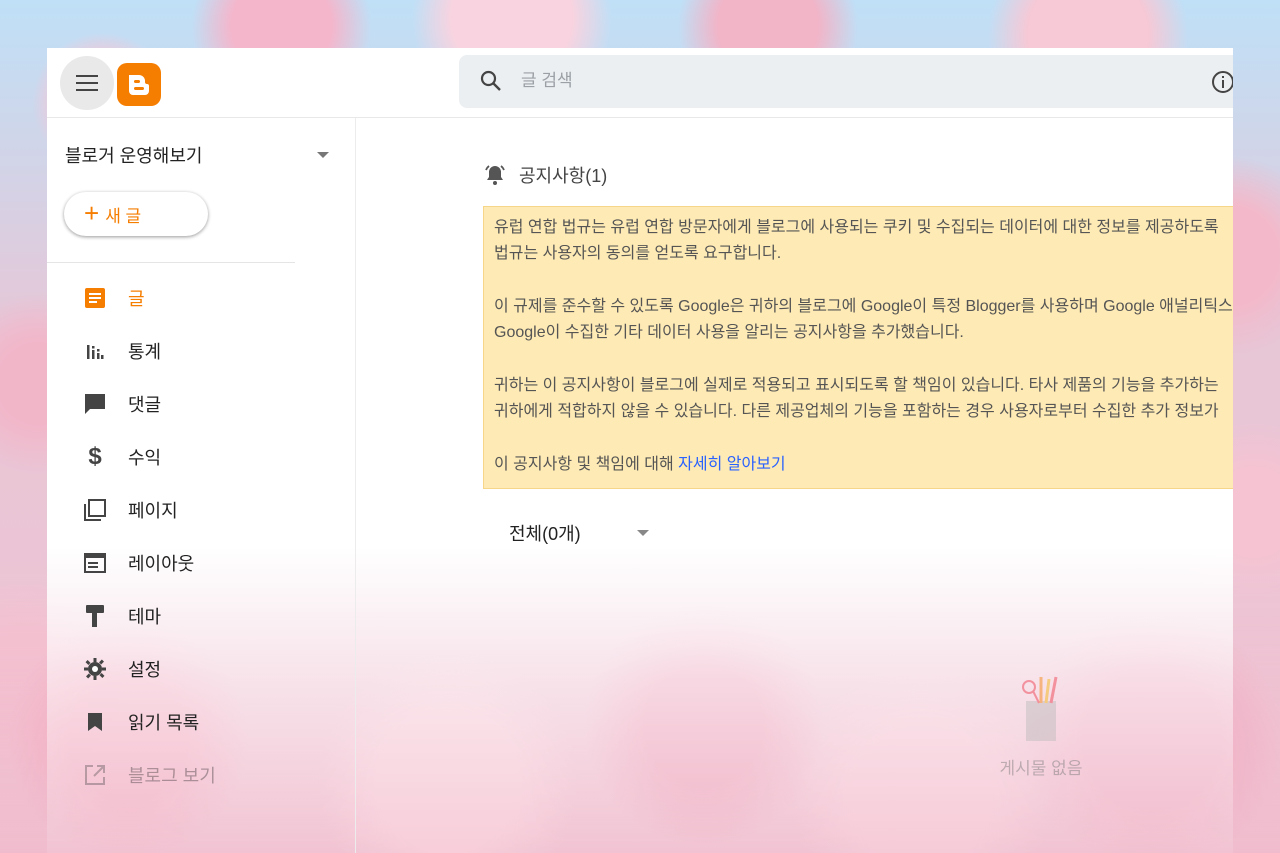 This screenshot has height=853, width=1280. What do you see at coordinates (201, 509) in the screenshot?
I see `sidebar-item-pages: 페이지` at bounding box center [201, 509].